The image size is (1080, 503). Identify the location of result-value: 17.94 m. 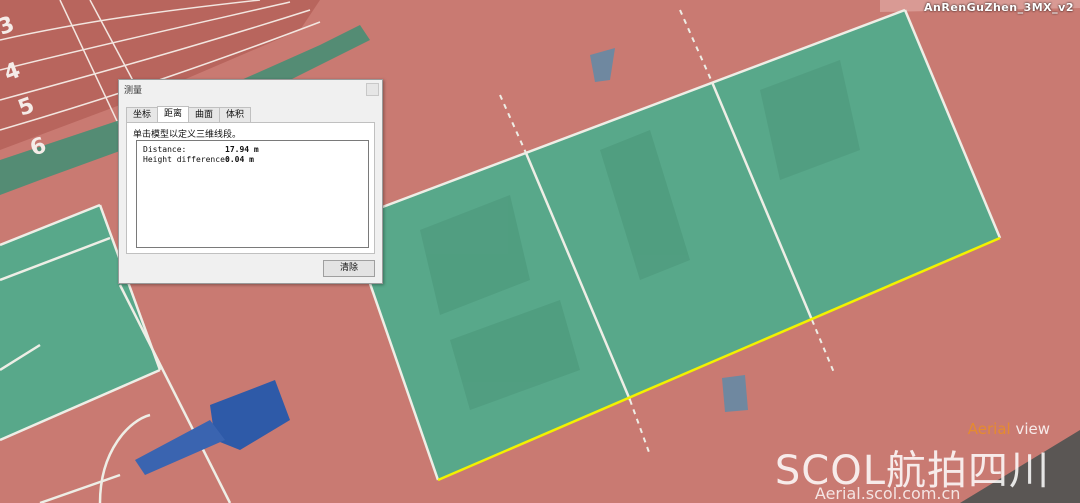
(242, 149).